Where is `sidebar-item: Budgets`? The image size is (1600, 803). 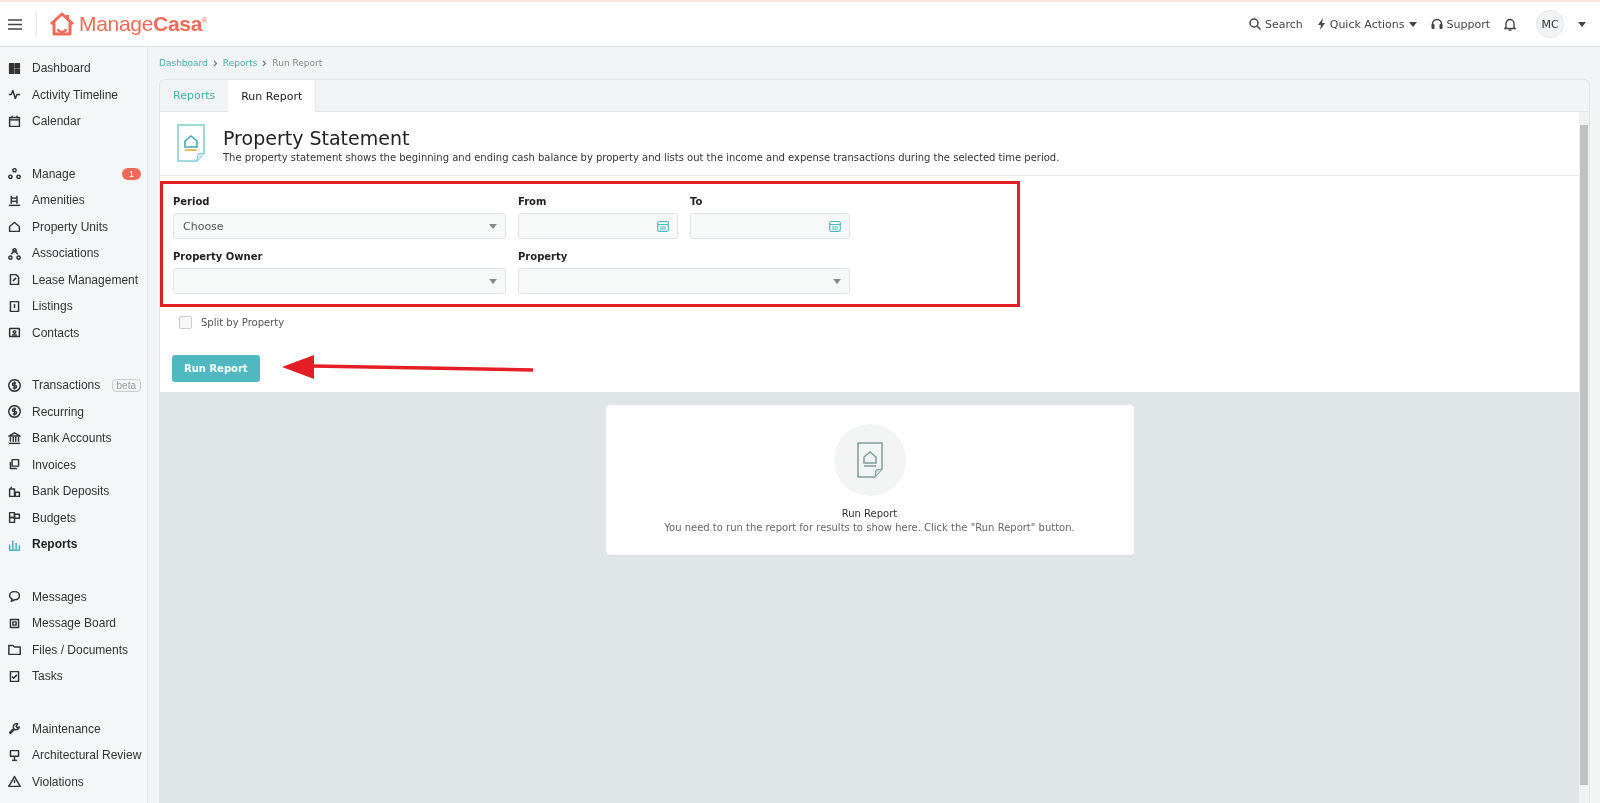 sidebar-item: Budgets is located at coordinates (73, 517).